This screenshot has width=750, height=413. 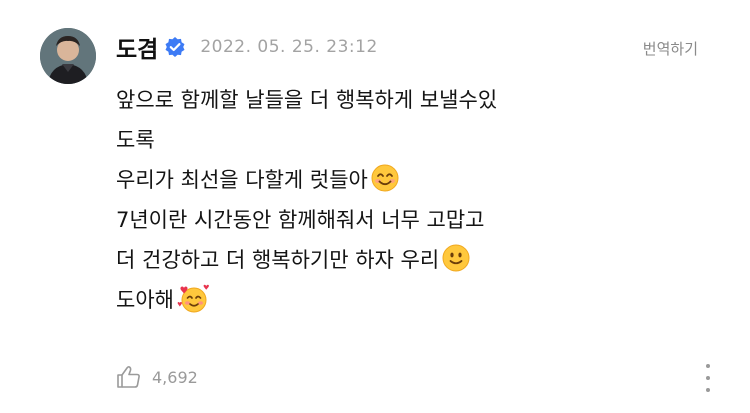 What do you see at coordinates (456, 258) in the screenshot?
I see `slightly-smiling-face-icon` at bounding box center [456, 258].